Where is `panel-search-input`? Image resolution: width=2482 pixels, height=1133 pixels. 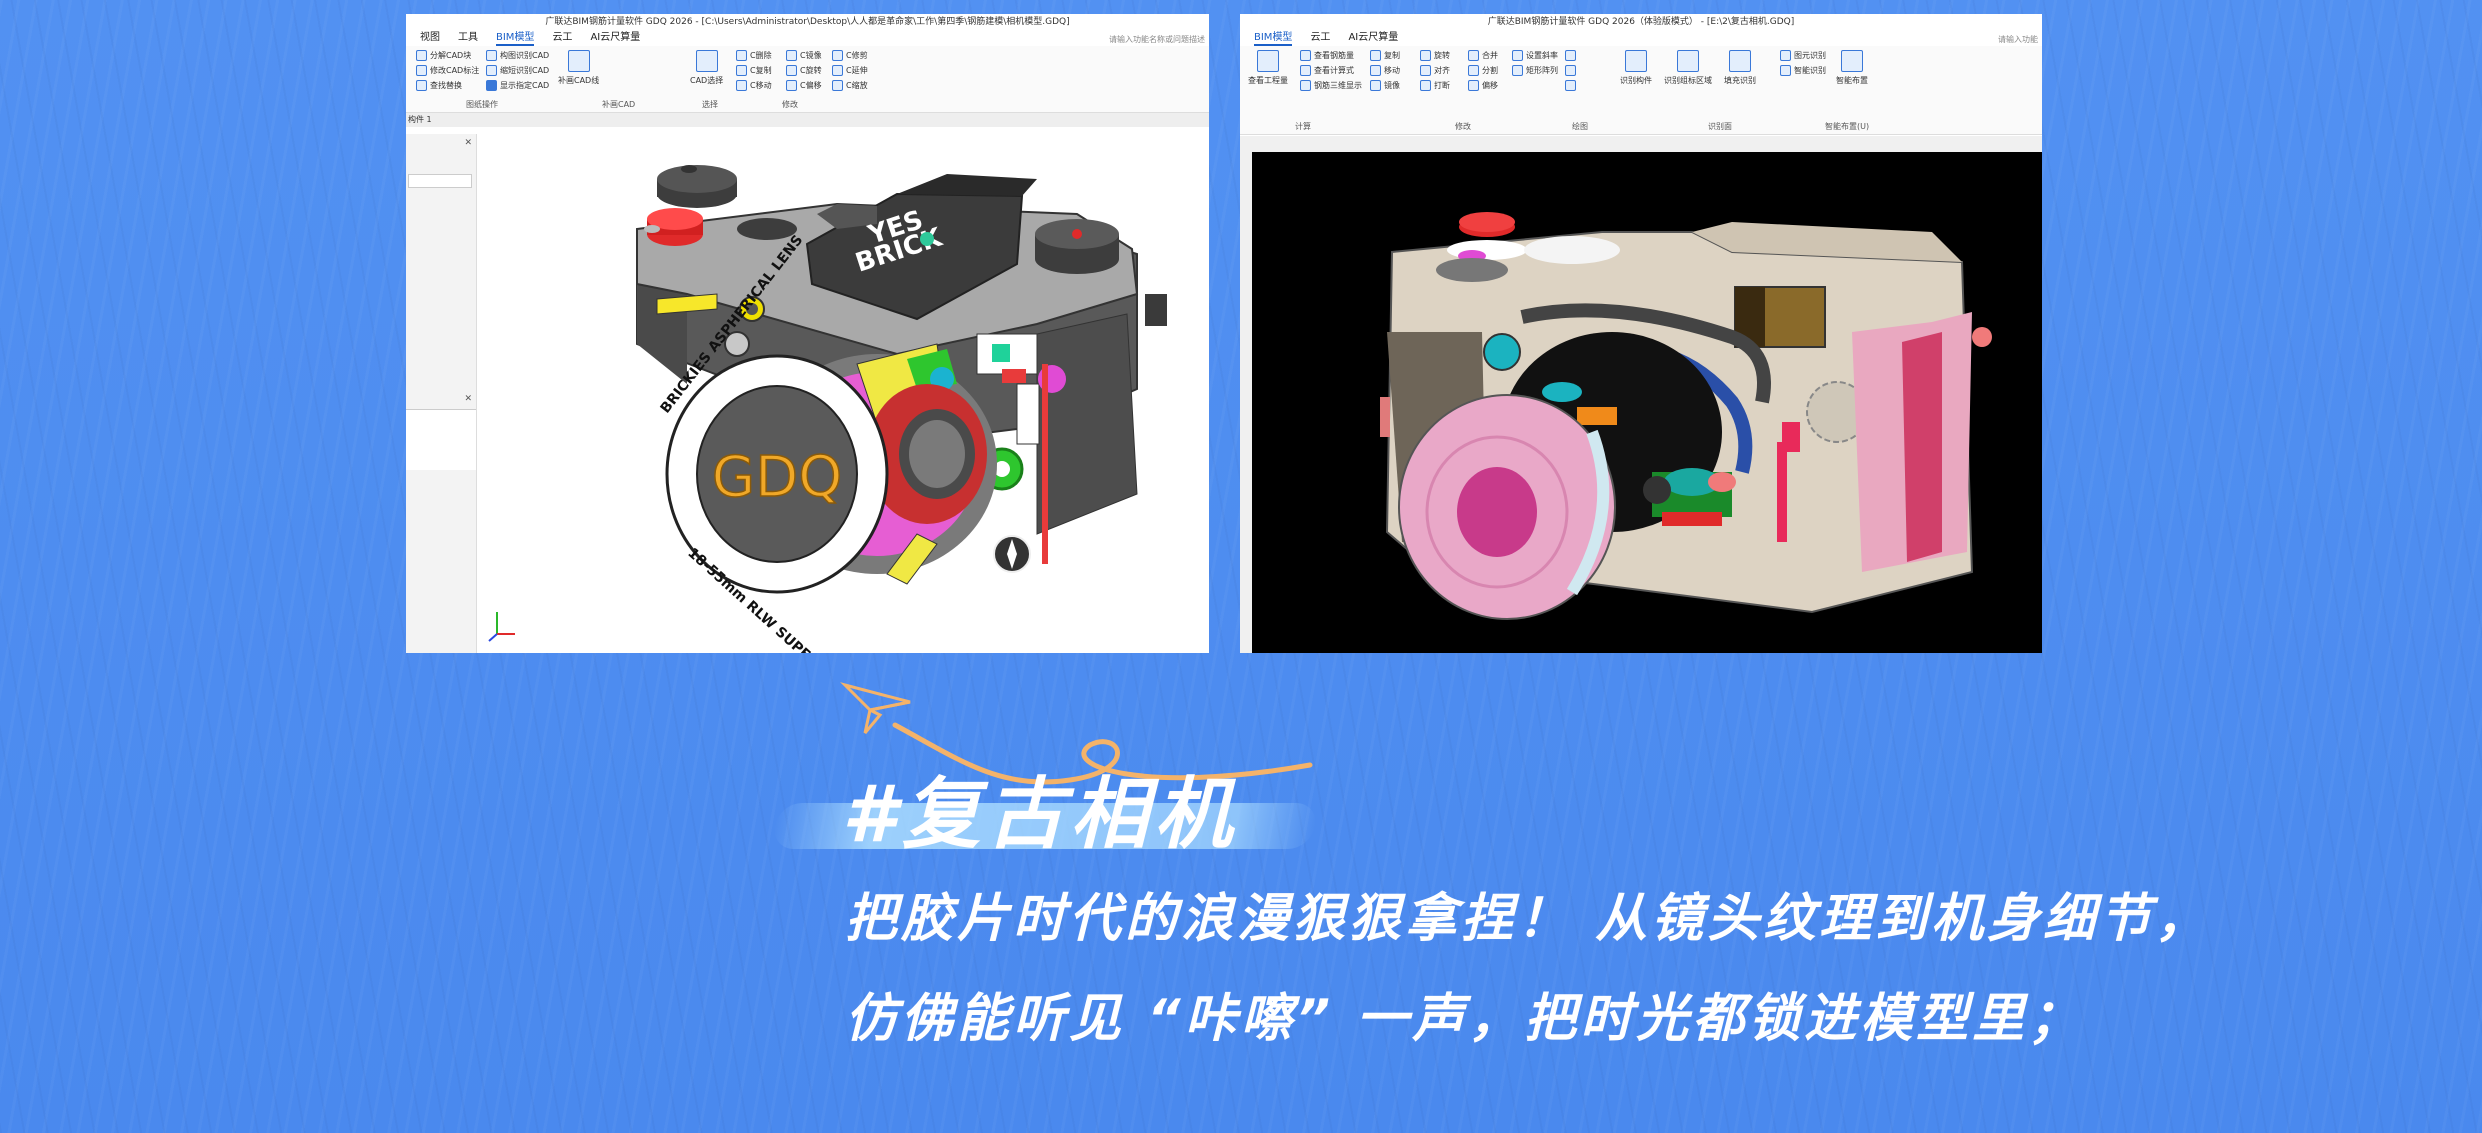
panel-search-input is located at coordinates (440, 181).